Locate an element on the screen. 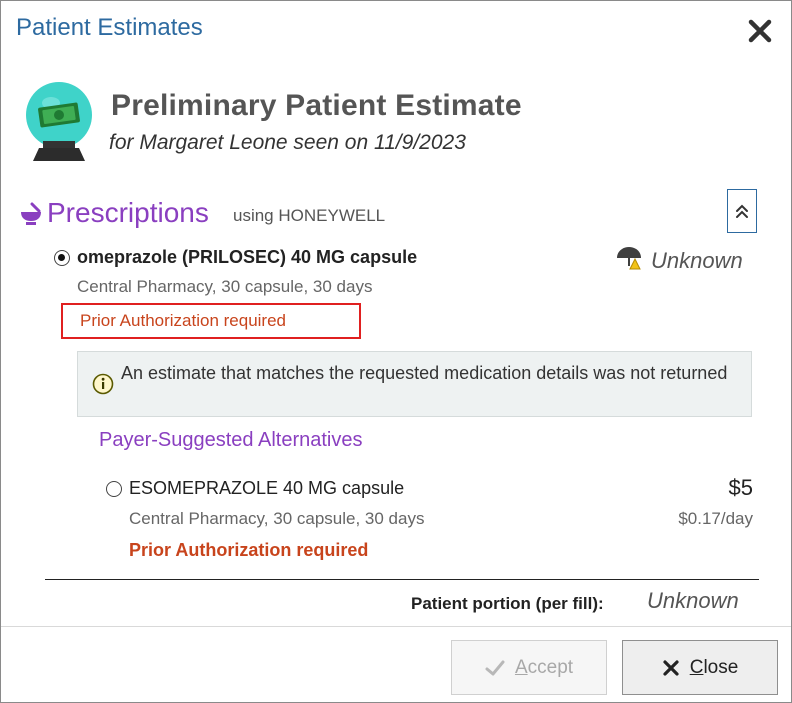 The height and width of the screenshot is (703, 792). alternative-details: Central Pharmacy, 30 capsule, 30 days is located at coordinates (277, 518).